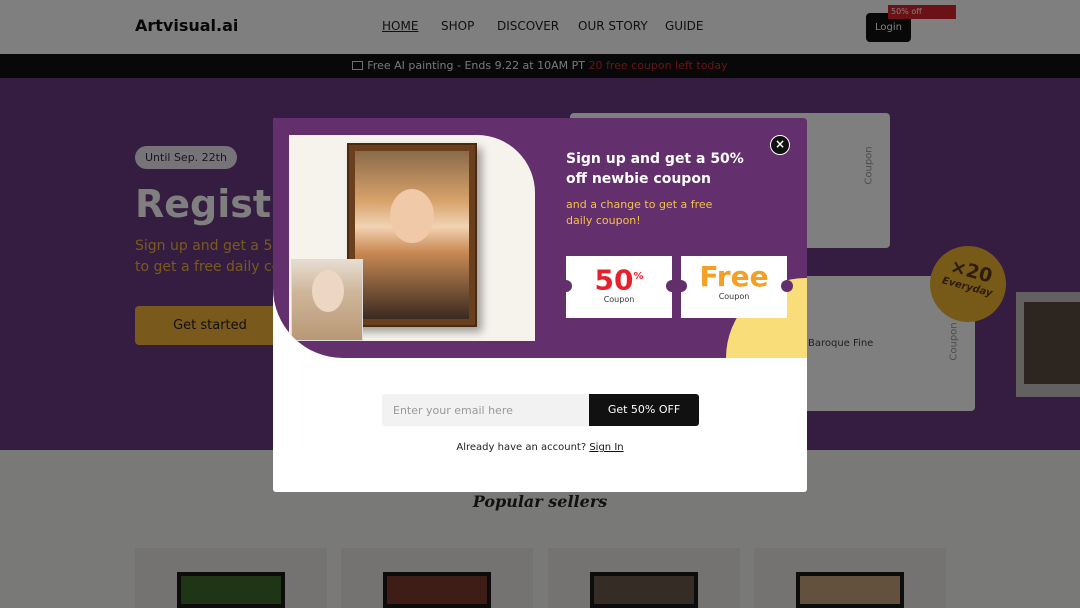  I want to click on thumbnail-face, so click(328, 291).